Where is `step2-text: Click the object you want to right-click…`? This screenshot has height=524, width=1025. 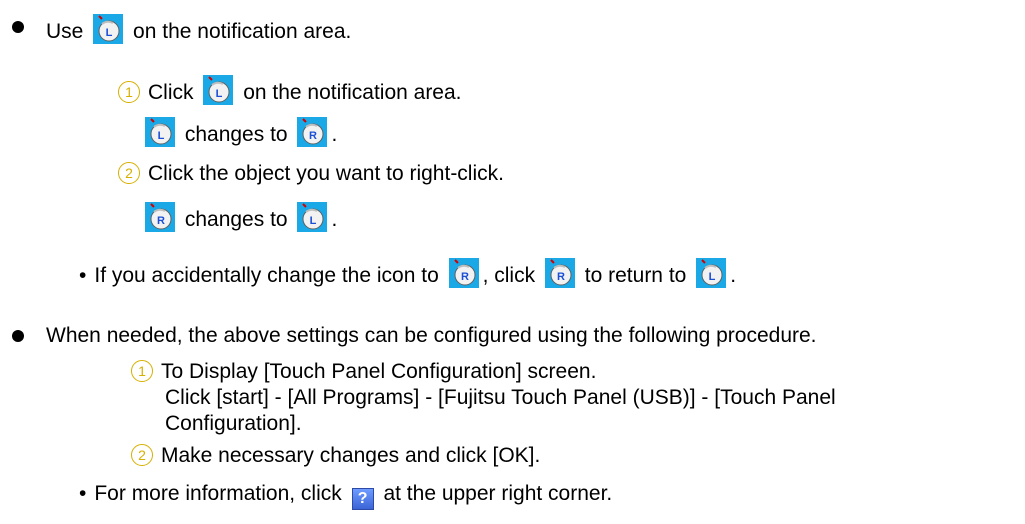 step2-text: Click the object you want to right-click… is located at coordinates (326, 173).